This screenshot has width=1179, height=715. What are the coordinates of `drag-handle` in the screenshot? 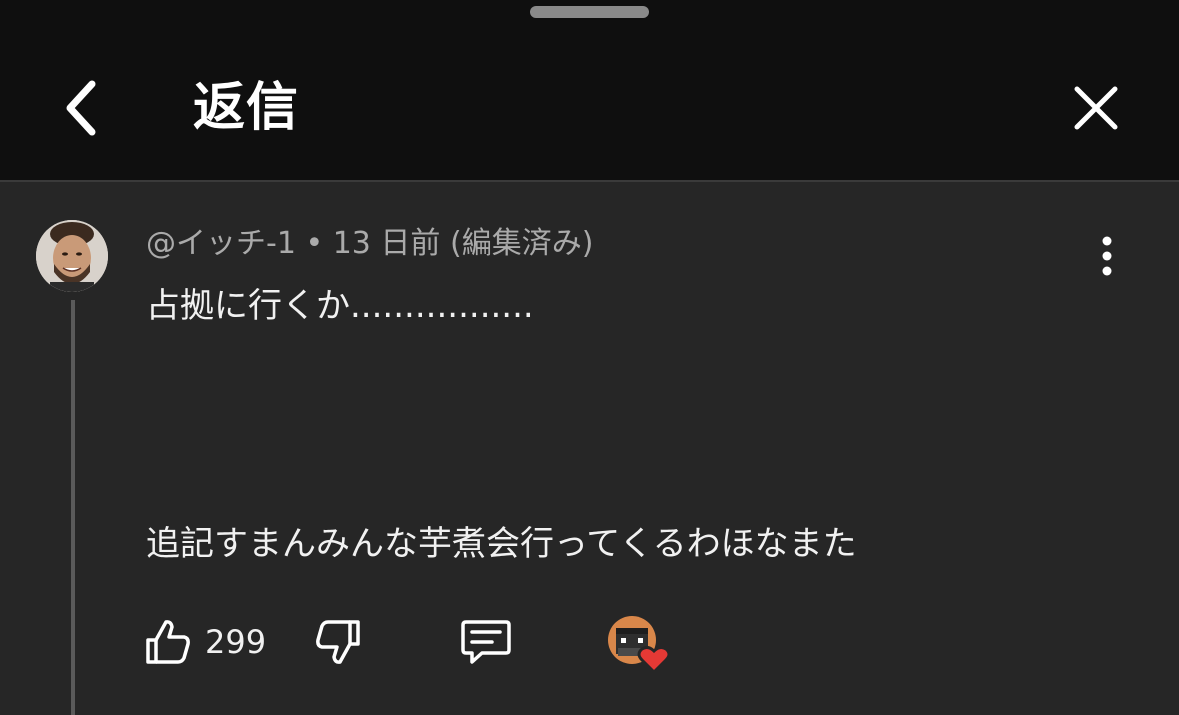 It's located at (589, 12).